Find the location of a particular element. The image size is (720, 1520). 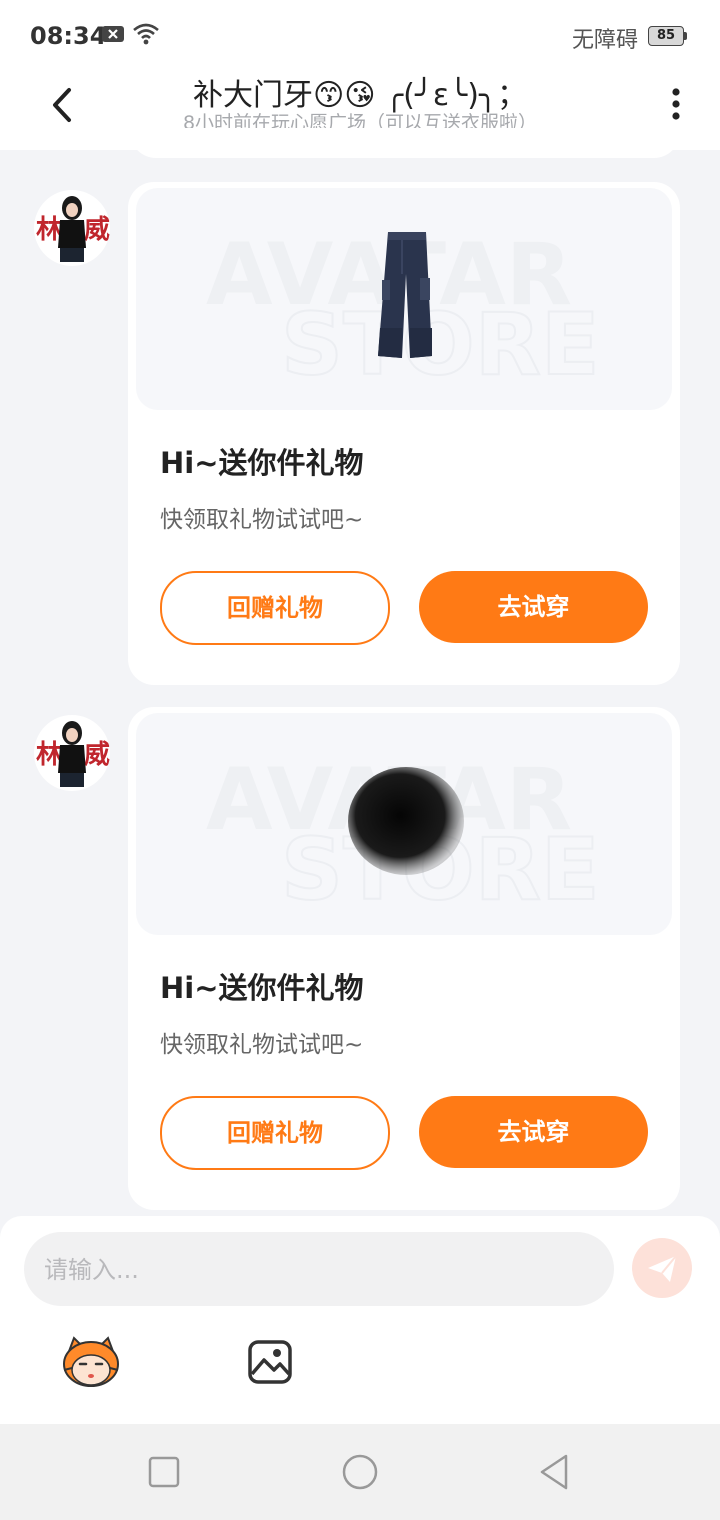

more-button is located at coordinates (676, 104).